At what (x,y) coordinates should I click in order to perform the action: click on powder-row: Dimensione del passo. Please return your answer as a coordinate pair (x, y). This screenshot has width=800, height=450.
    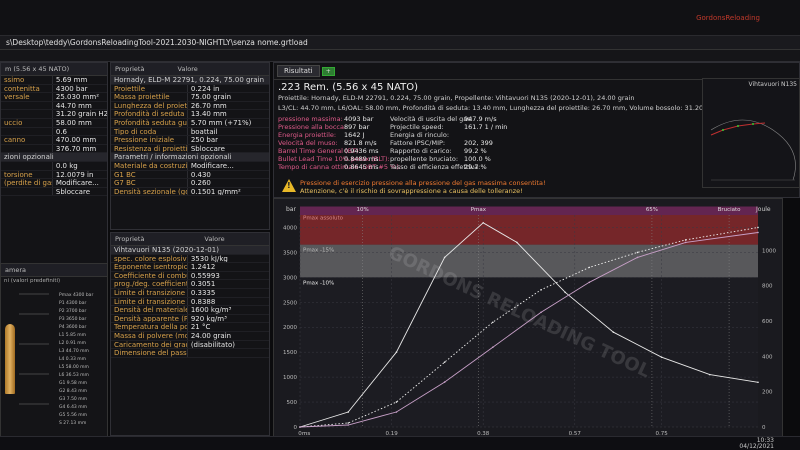
    Looking at the image, I should click on (190, 353).